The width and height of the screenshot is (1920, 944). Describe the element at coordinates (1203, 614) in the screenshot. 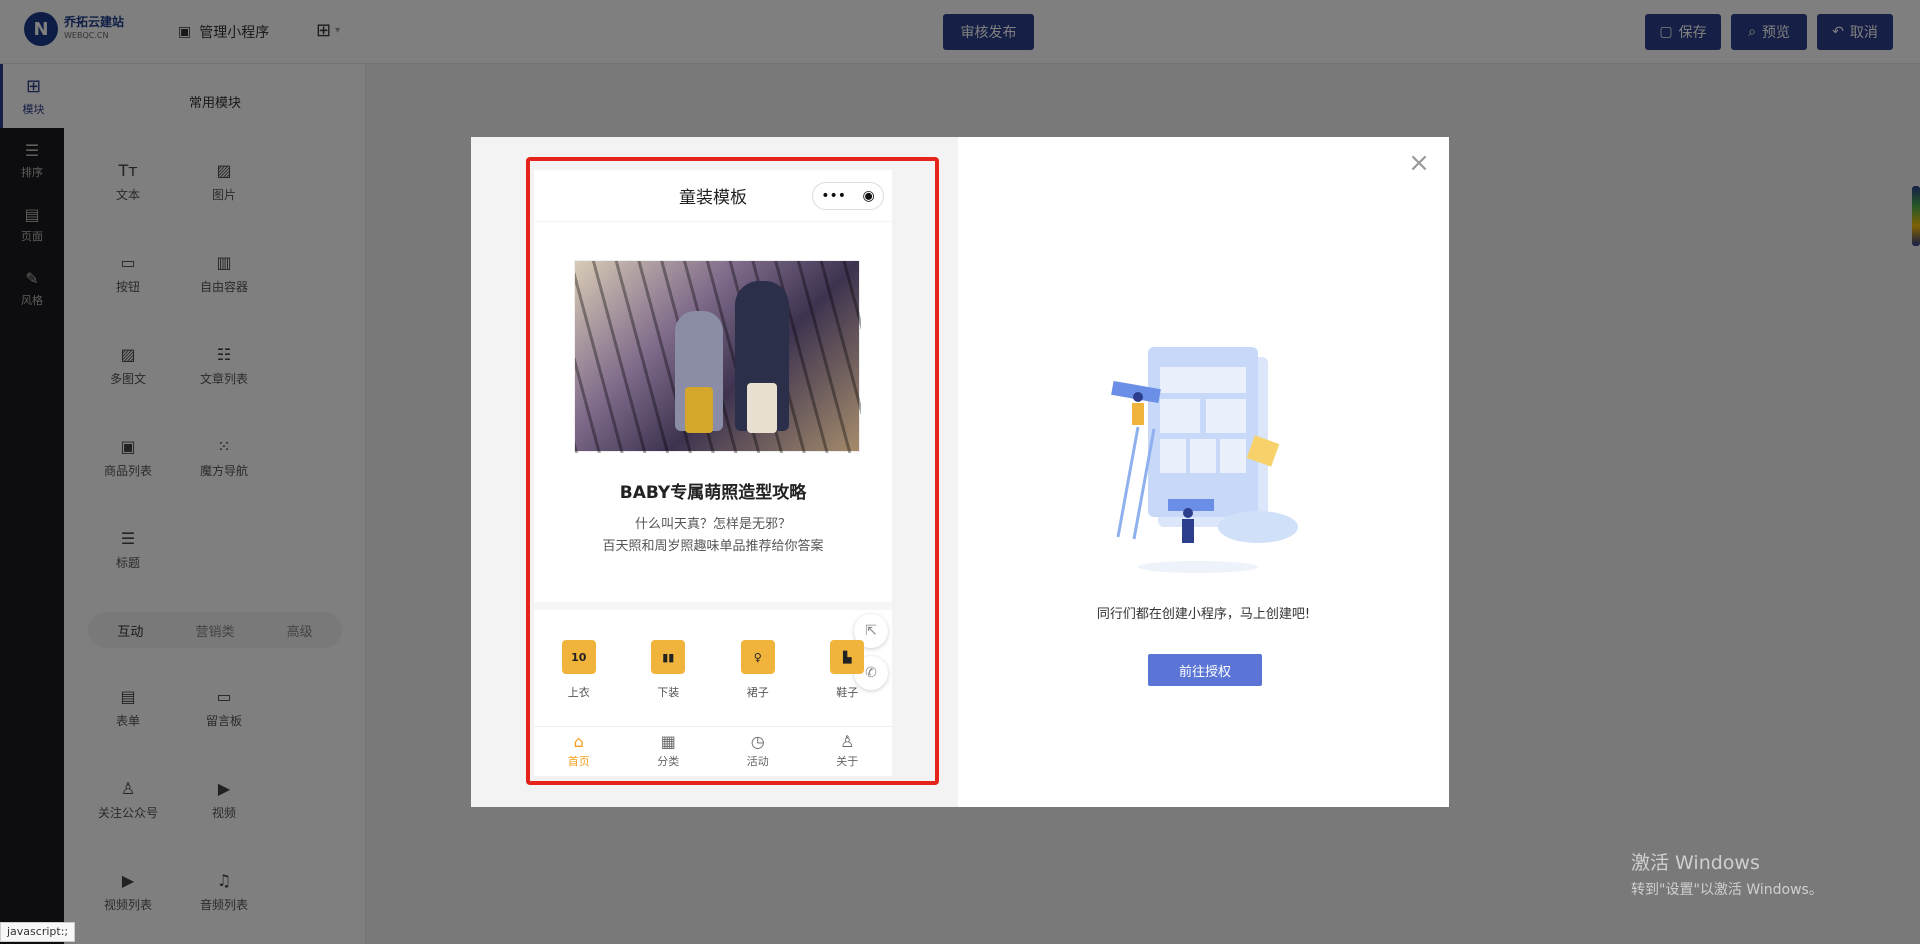

I see `promo-text: 同行们都在创建小程序，马上创建吧!` at that location.